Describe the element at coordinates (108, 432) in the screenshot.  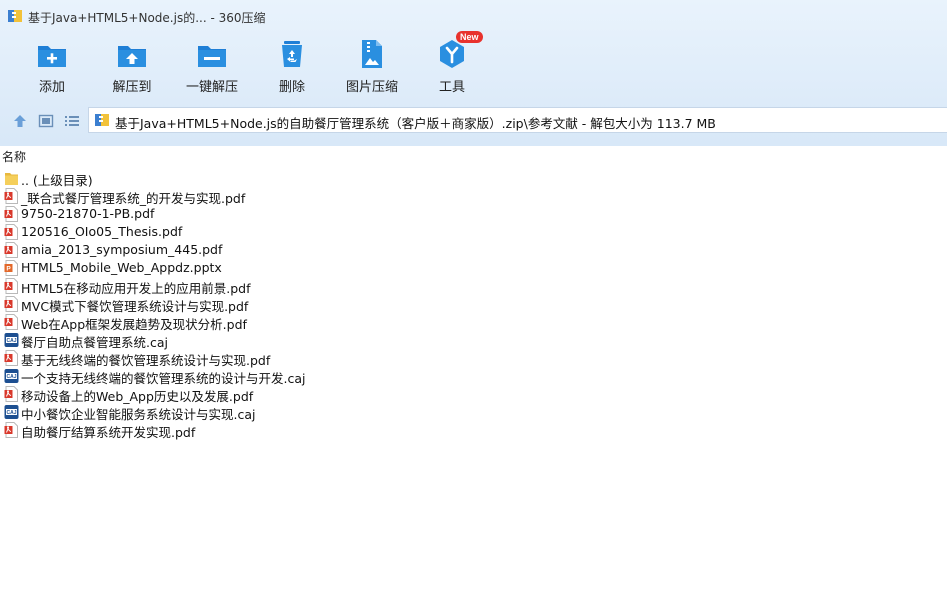
I see `file-name: 自助餐厅结算系统开发实现.pdf` at that location.